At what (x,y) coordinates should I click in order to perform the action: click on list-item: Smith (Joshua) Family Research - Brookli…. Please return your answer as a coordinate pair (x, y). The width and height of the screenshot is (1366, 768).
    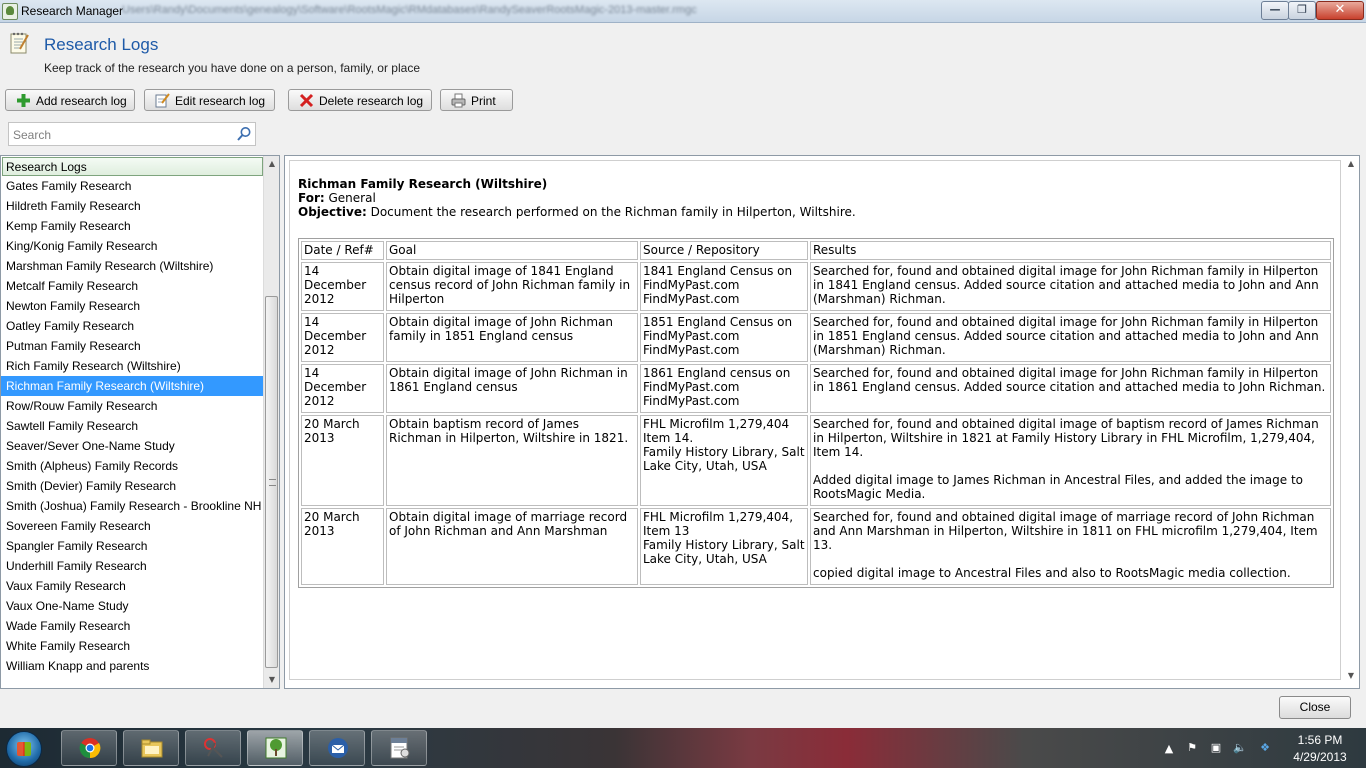
    Looking at the image, I should click on (132, 506).